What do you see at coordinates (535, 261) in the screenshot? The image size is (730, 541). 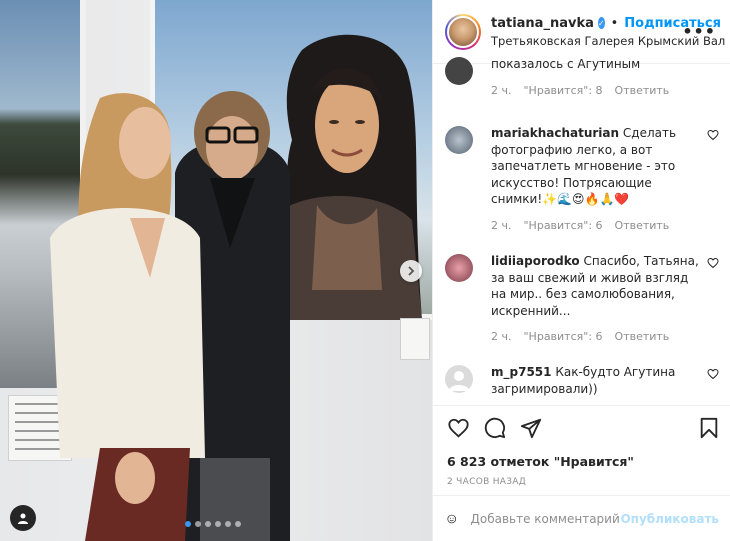 I see `comment-username: lidiiaporodko` at bounding box center [535, 261].